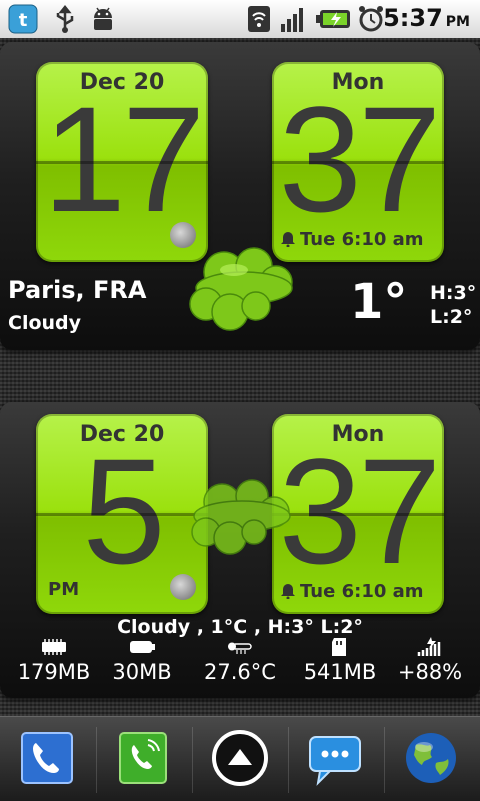  What do you see at coordinates (339, 647) in the screenshot?
I see `sd-card-icon` at bounding box center [339, 647].